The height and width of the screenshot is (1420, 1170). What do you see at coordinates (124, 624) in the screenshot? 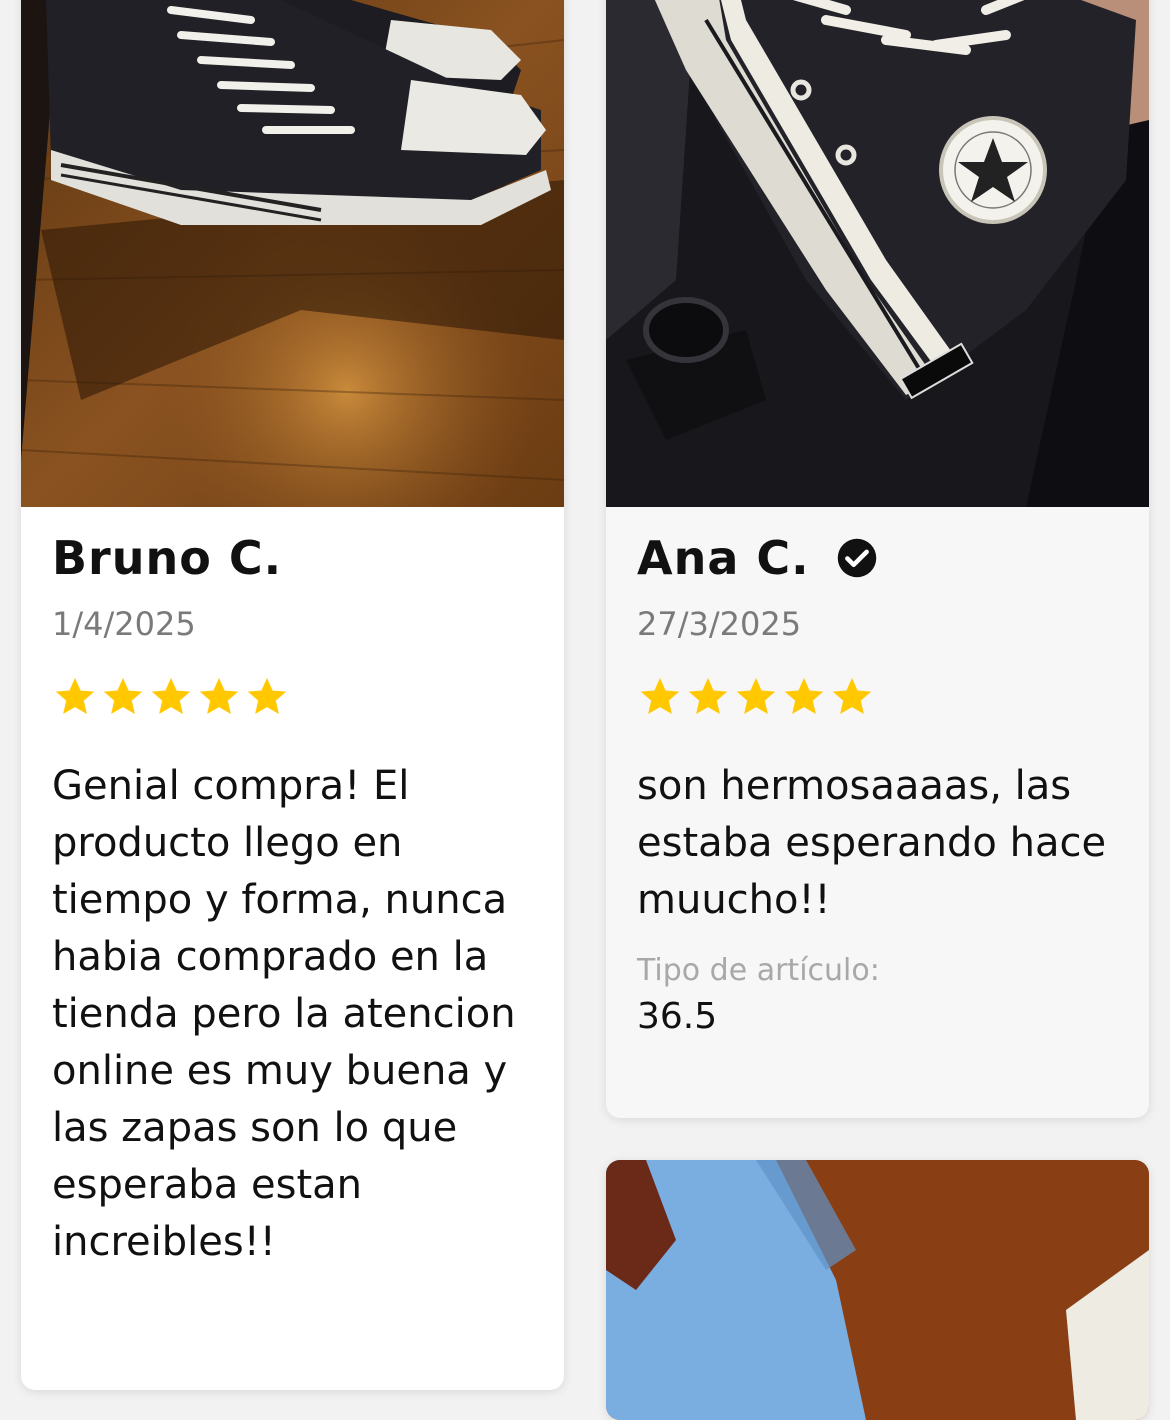
I see `review-date: 1/4/2025` at bounding box center [124, 624].